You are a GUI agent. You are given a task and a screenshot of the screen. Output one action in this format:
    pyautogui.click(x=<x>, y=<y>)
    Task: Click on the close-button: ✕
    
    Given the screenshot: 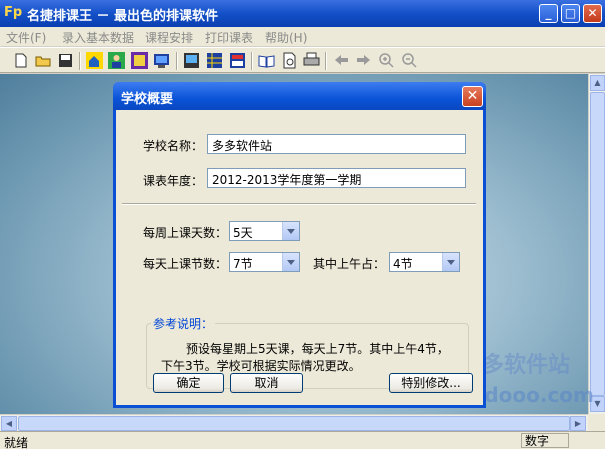 What is the action you would take?
    pyautogui.click(x=592, y=13)
    